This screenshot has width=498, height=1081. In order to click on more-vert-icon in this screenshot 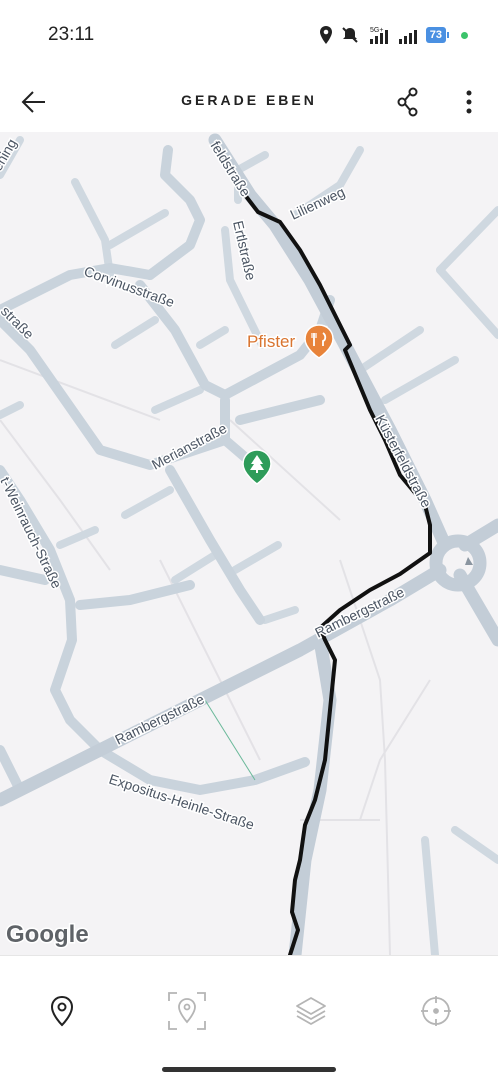, I will do `click(469, 102)`.